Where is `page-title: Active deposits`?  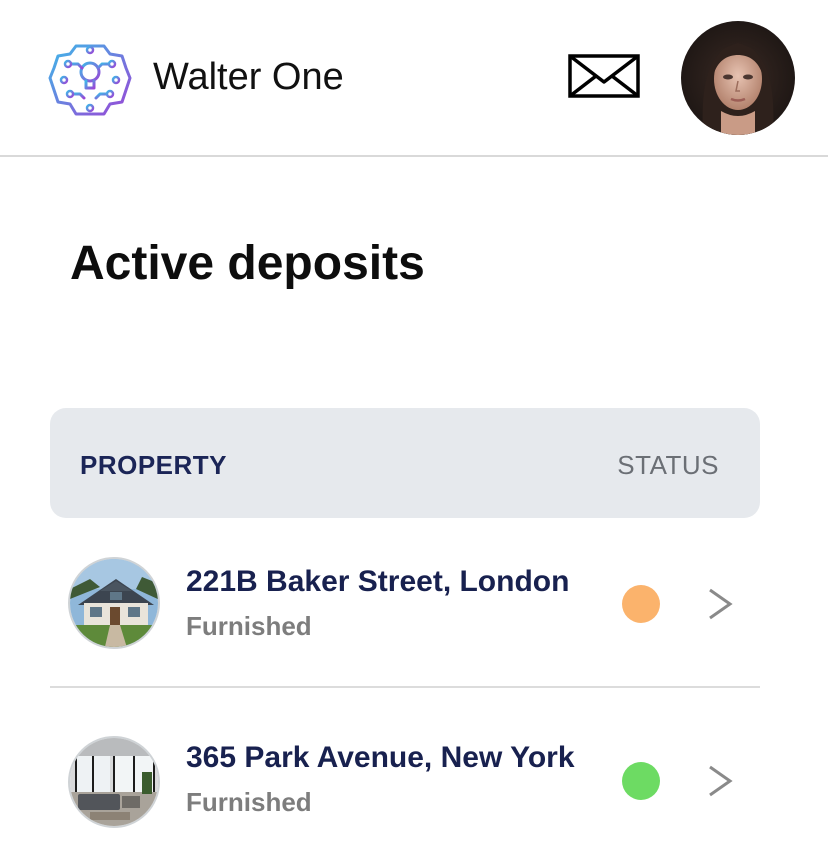
page-title: Active deposits is located at coordinates (247, 263).